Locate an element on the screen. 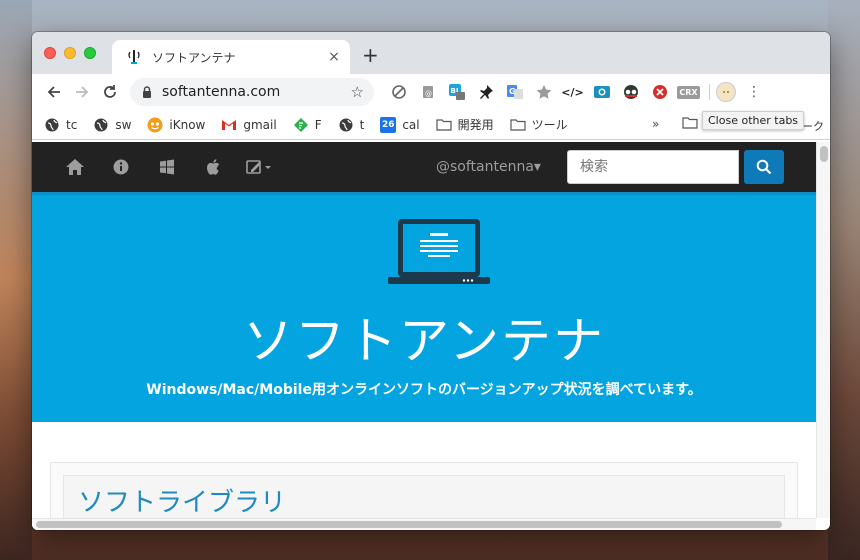 The image size is (860, 560). bookmark-sw: sw is located at coordinates (112, 125).